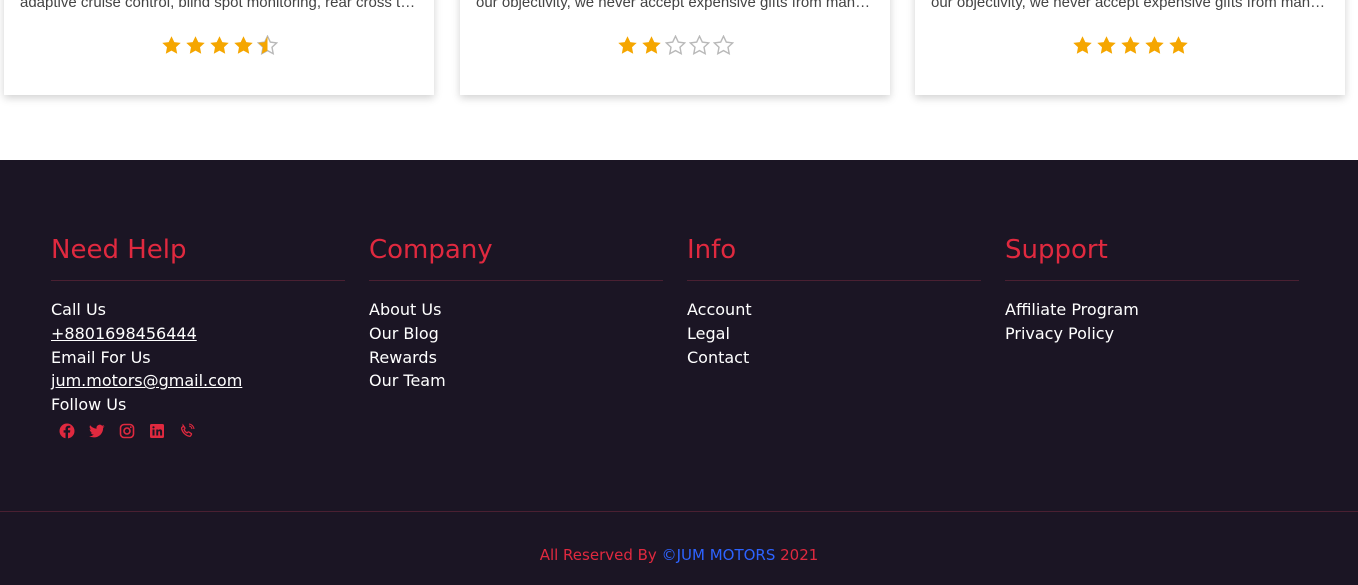 This screenshot has width=1358, height=585. What do you see at coordinates (679, 511) in the screenshot?
I see `footer-divider` at bounding box center [679, 511].